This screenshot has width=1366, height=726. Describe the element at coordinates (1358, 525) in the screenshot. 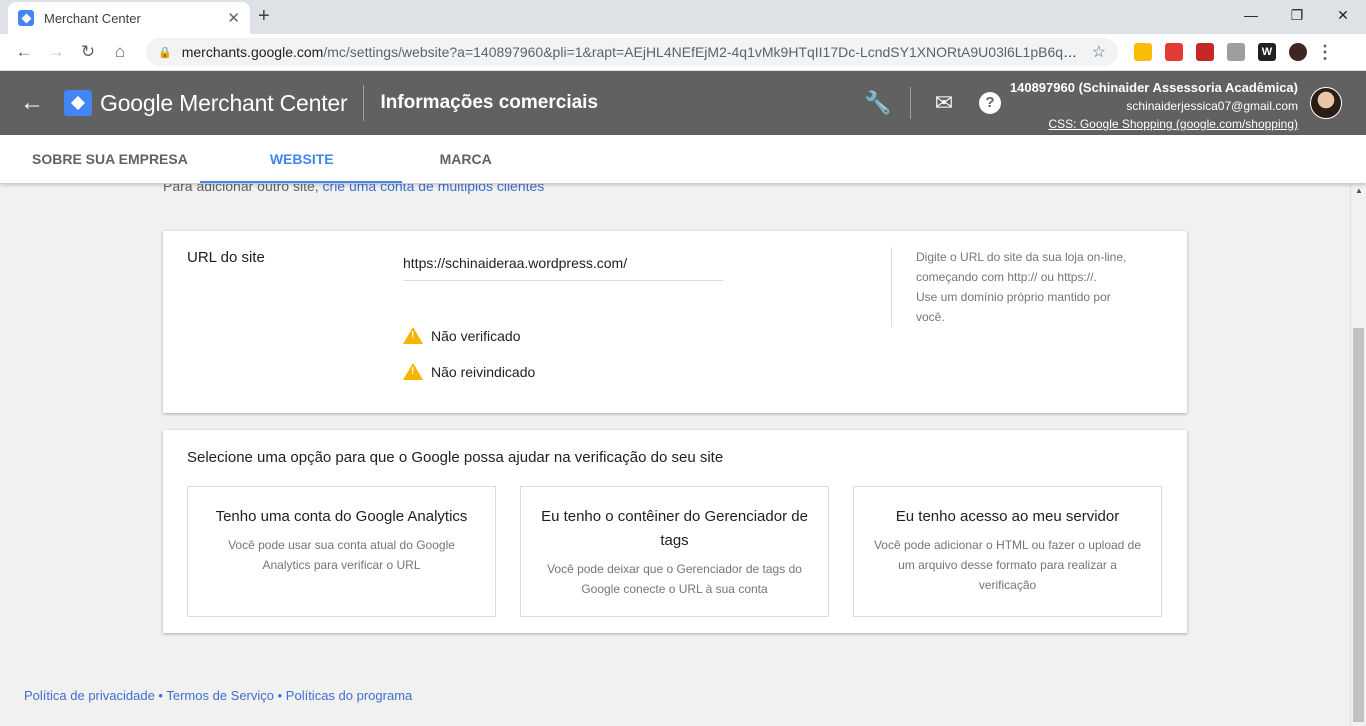

I see `scrollbar-thumb` at that location.